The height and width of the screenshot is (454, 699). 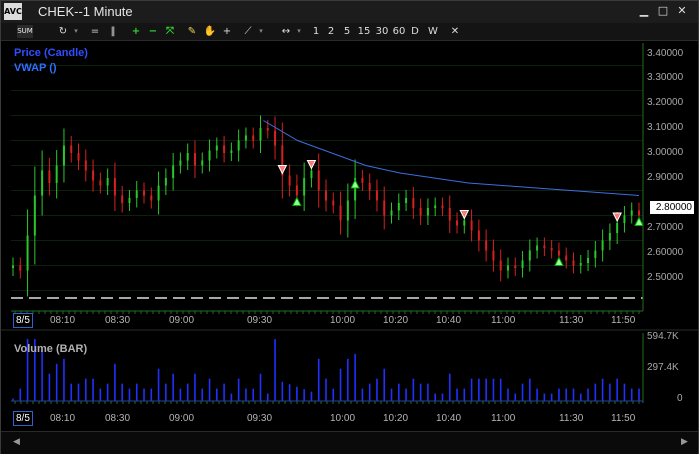 I want to click on date-label-bottom: 8/5, so click(x=23, y=418).